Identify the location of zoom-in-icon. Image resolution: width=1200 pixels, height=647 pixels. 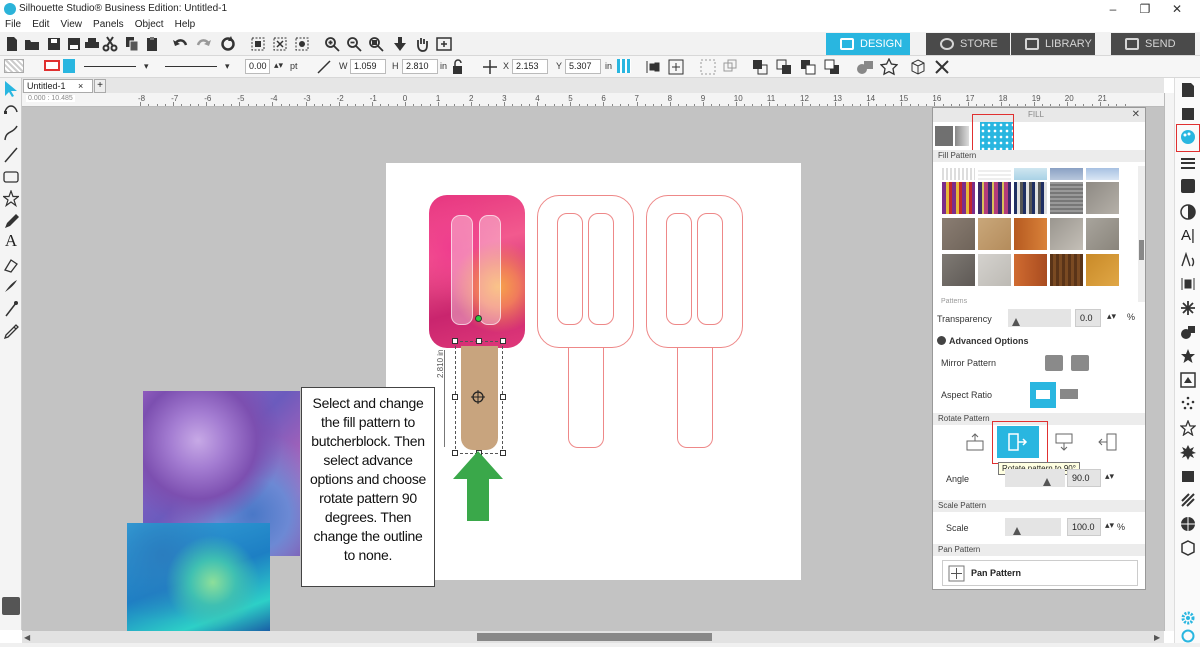
(332, 44).